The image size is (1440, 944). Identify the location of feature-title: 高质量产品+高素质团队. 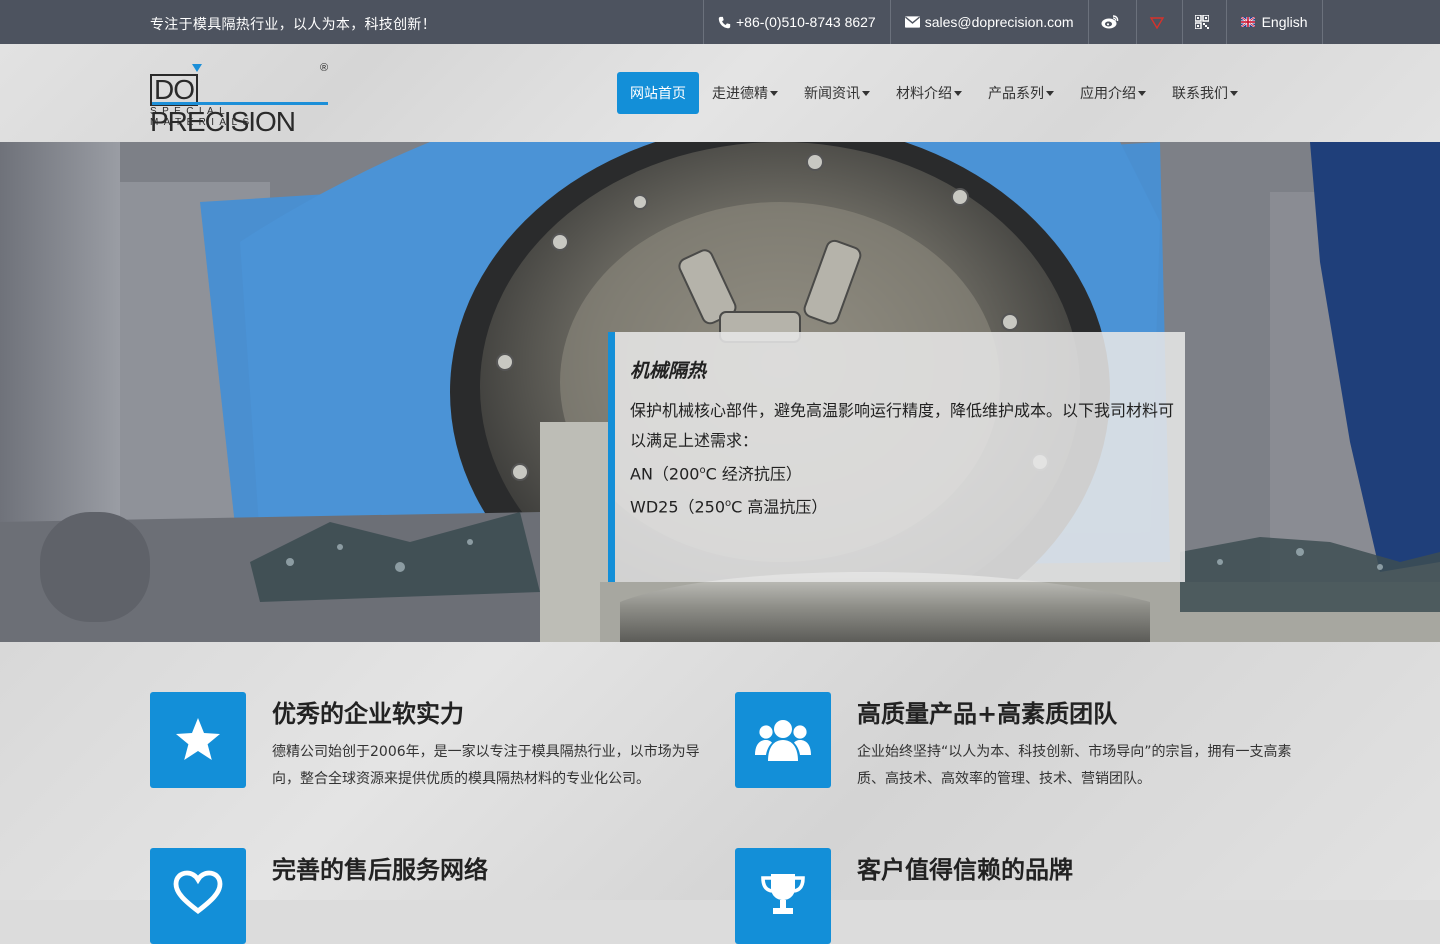
(987, 714).